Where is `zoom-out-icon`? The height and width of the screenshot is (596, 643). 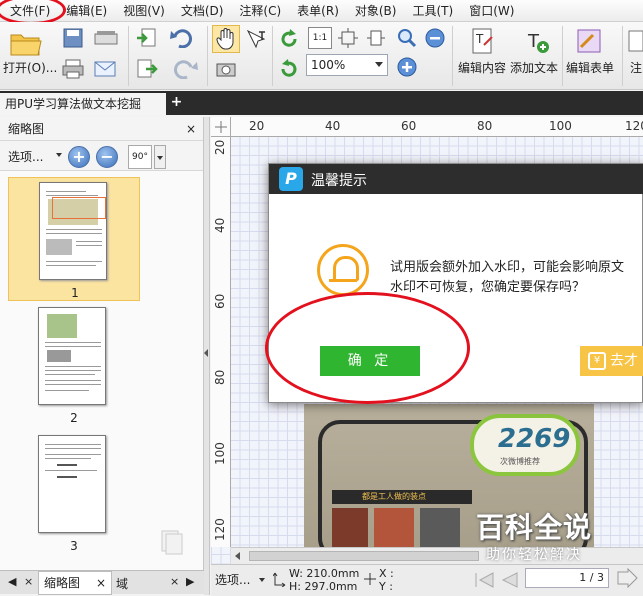 zoom-out-icon is located at coordinates (435, 38).